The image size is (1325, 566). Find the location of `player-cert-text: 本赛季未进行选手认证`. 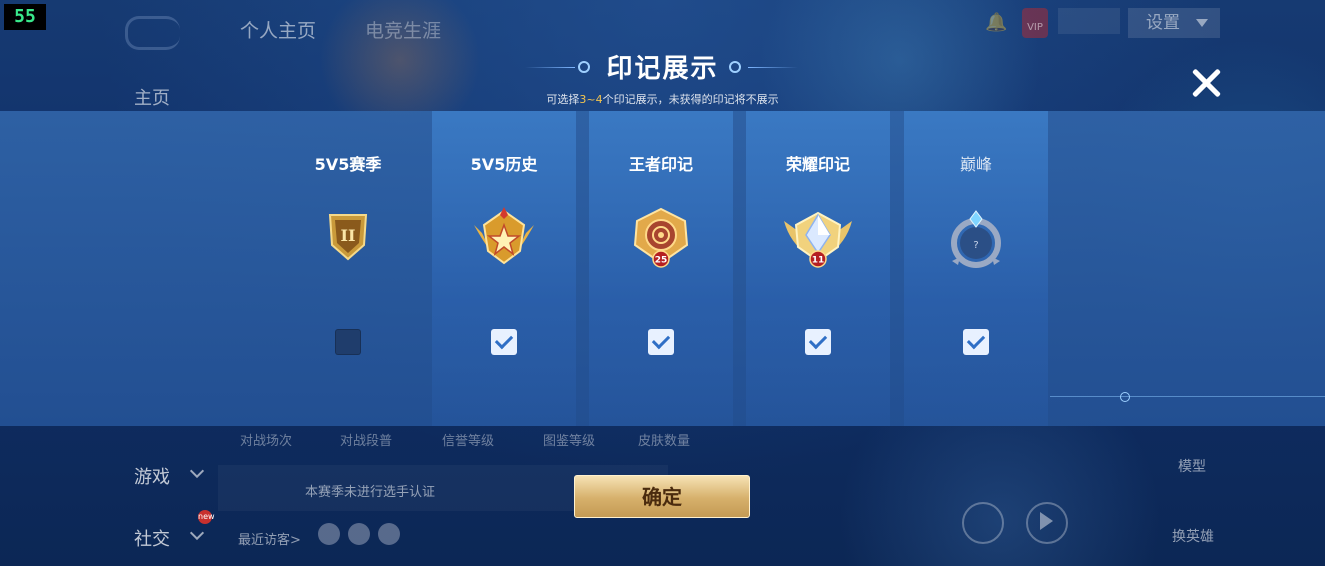

player-cert-text: 本赛季未进行选手认证 is located at coordinates (370, 492).